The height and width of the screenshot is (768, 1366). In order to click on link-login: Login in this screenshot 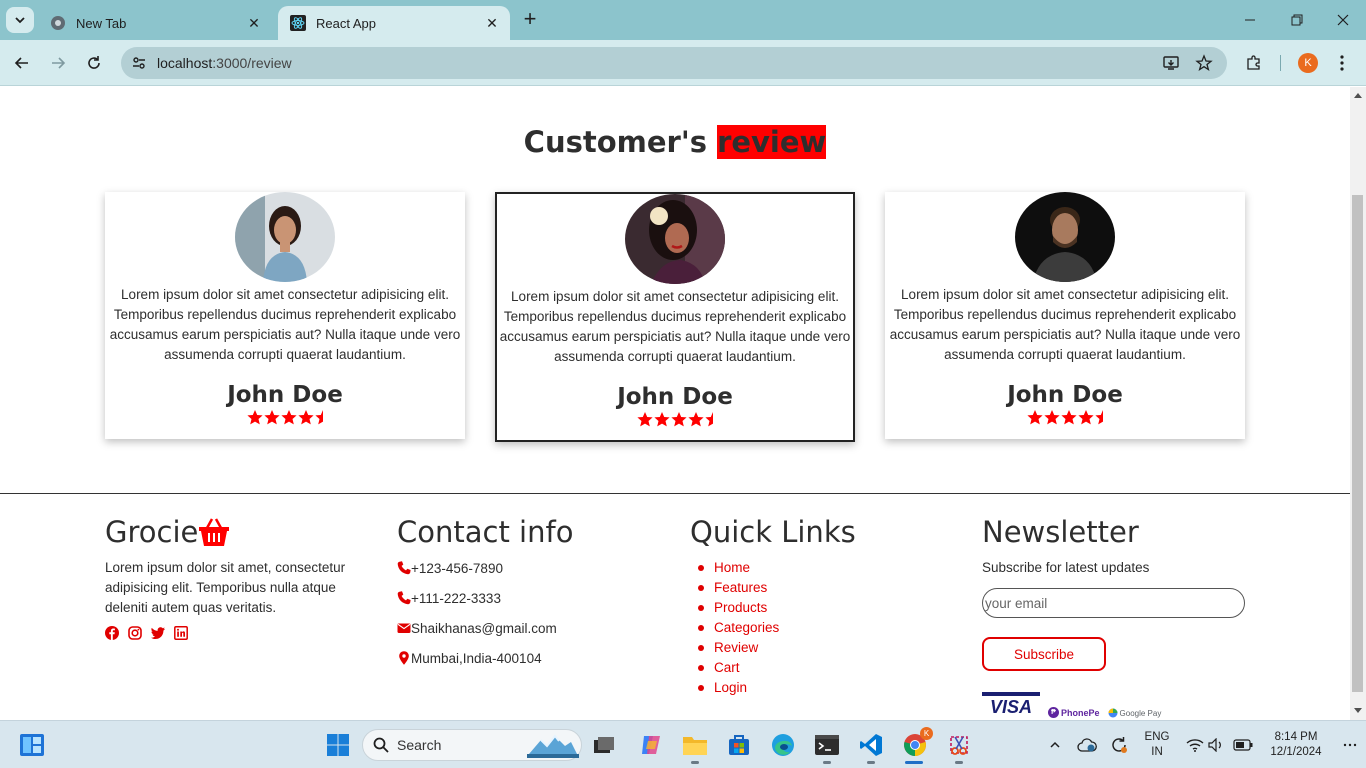, I will do `click(824, 688)`.